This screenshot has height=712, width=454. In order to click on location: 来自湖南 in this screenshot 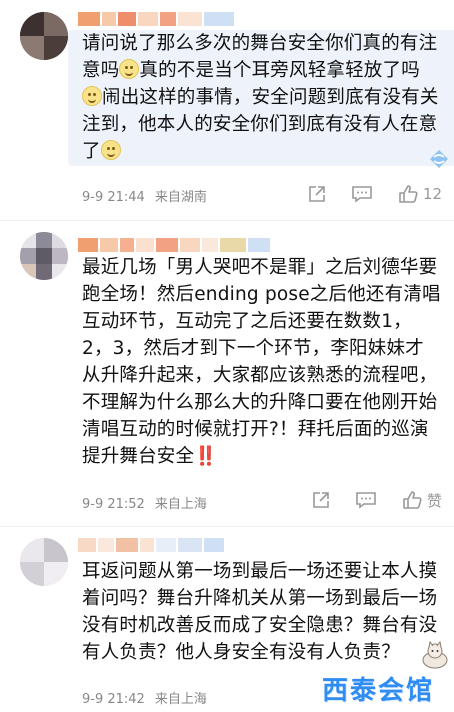, I will do `click(180, 197)`.